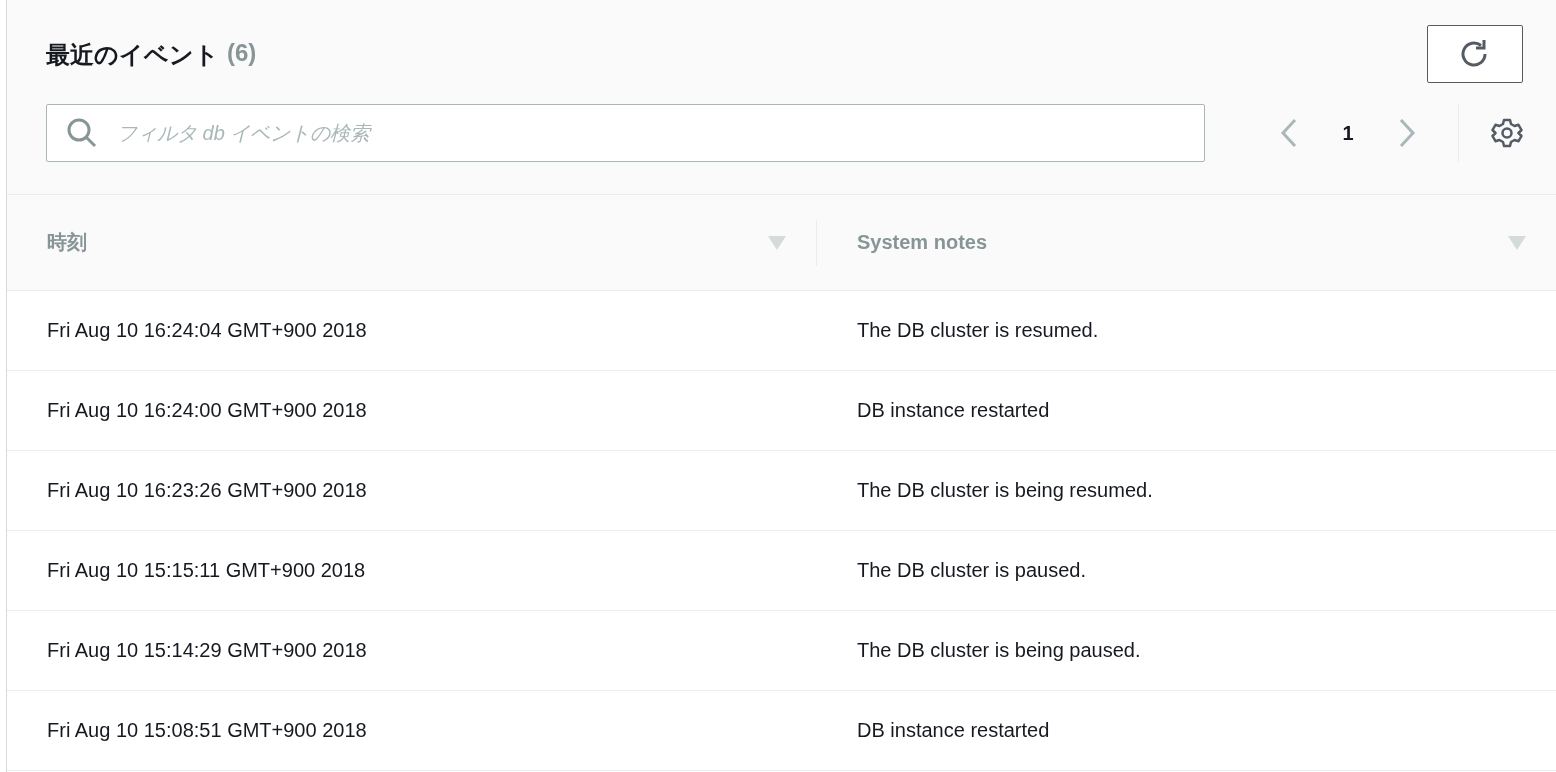  I want to click on search-icon, so click(82, 133).